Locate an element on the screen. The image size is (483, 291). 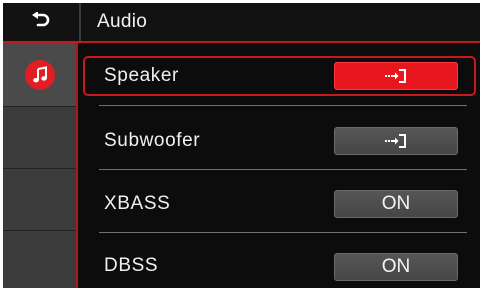
setting-row-speaker: Speaker is located at coordinates (281, 76).